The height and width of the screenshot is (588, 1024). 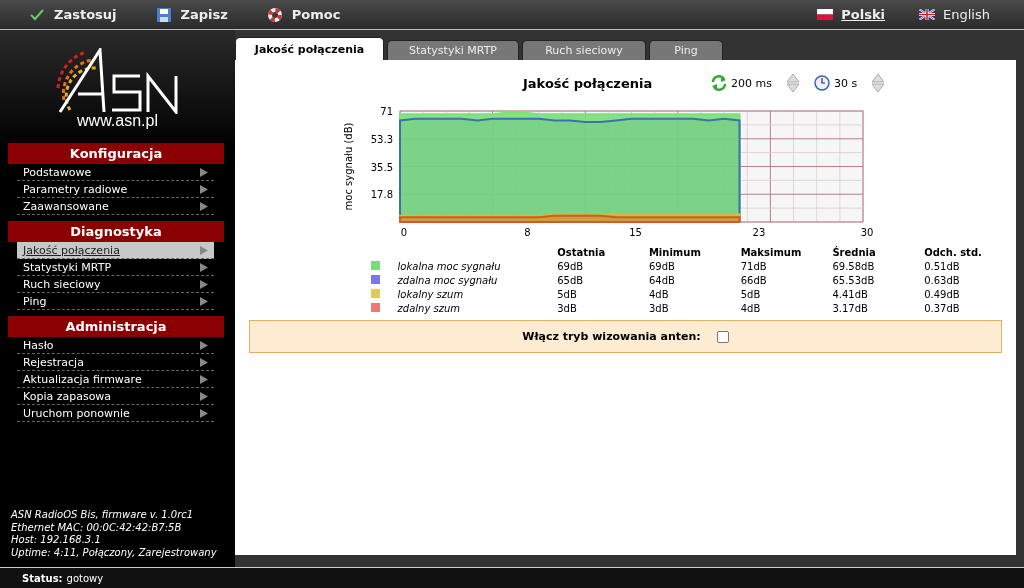 I want to click on table-cell-text: 71dB, so click(x=754, y=266).